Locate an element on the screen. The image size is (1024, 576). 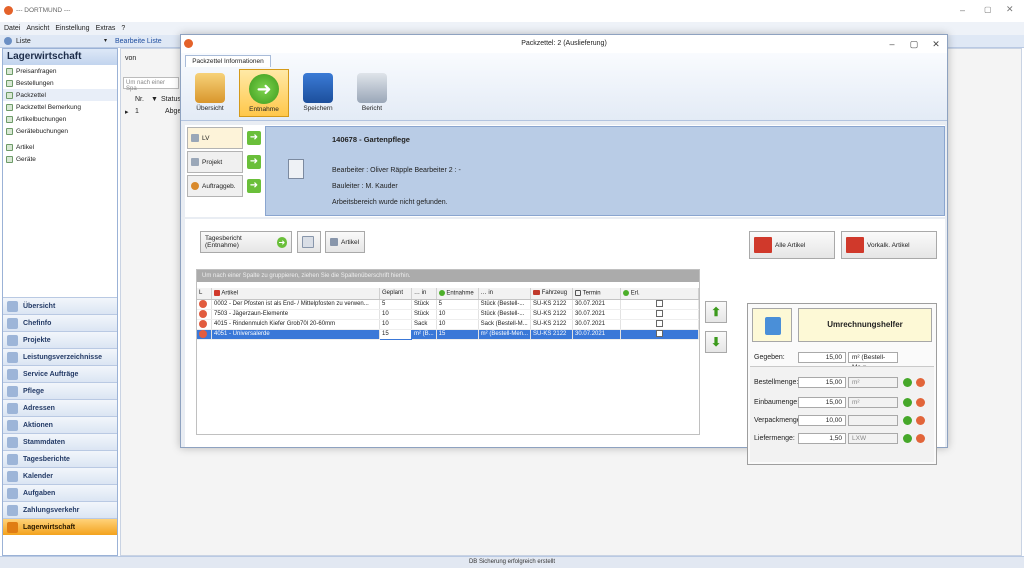
nav-aktionen: Aktionen is located at coordinates (60, 424).